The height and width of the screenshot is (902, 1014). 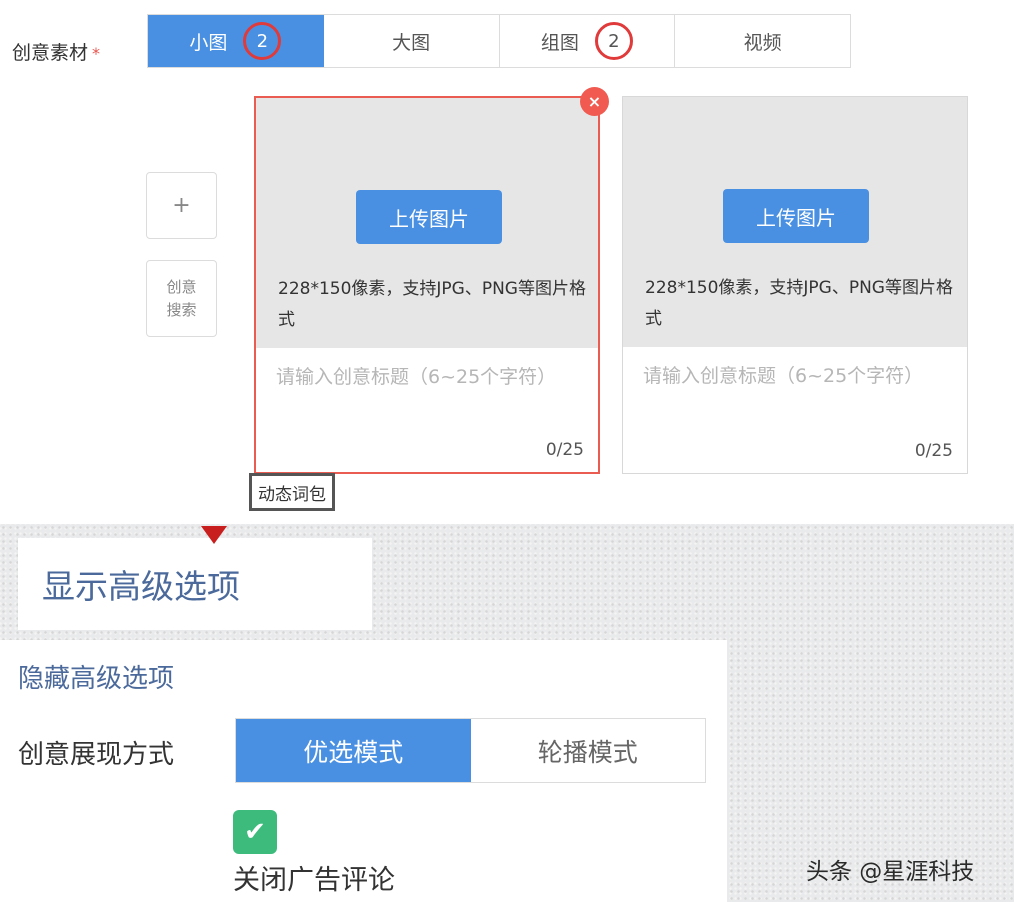 I want to click on dynamic-word-pack-button: 动态词包, so click(x=292, y=492).